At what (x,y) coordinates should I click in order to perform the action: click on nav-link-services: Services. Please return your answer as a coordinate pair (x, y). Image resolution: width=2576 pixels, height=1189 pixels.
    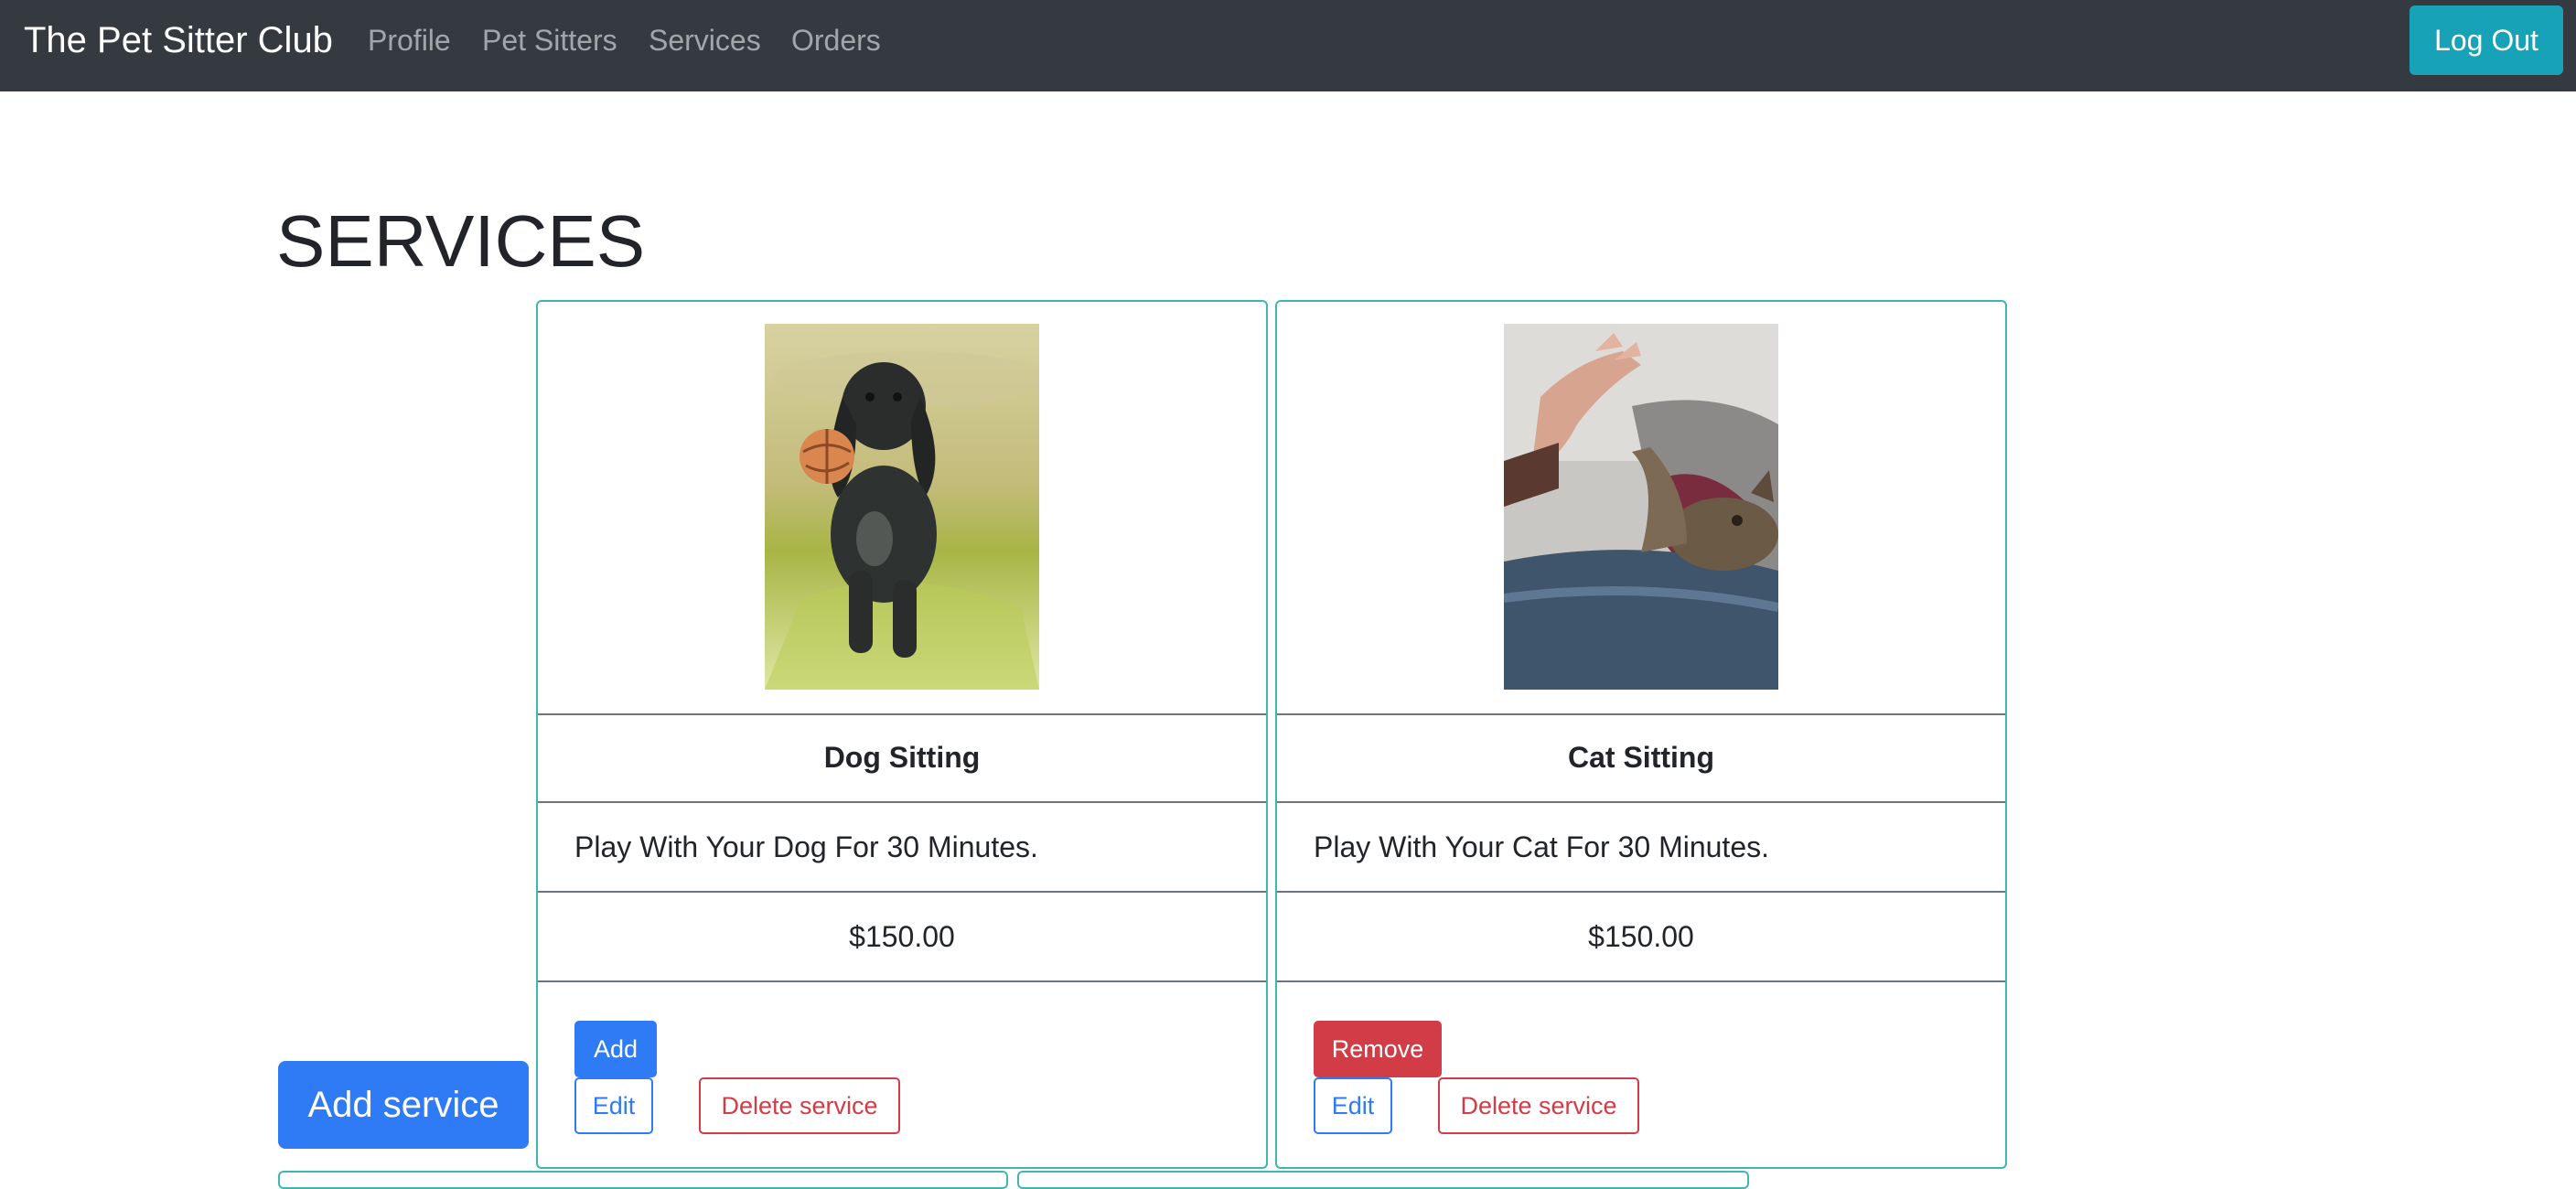
    Looking at the image, I should click on (705, 40).